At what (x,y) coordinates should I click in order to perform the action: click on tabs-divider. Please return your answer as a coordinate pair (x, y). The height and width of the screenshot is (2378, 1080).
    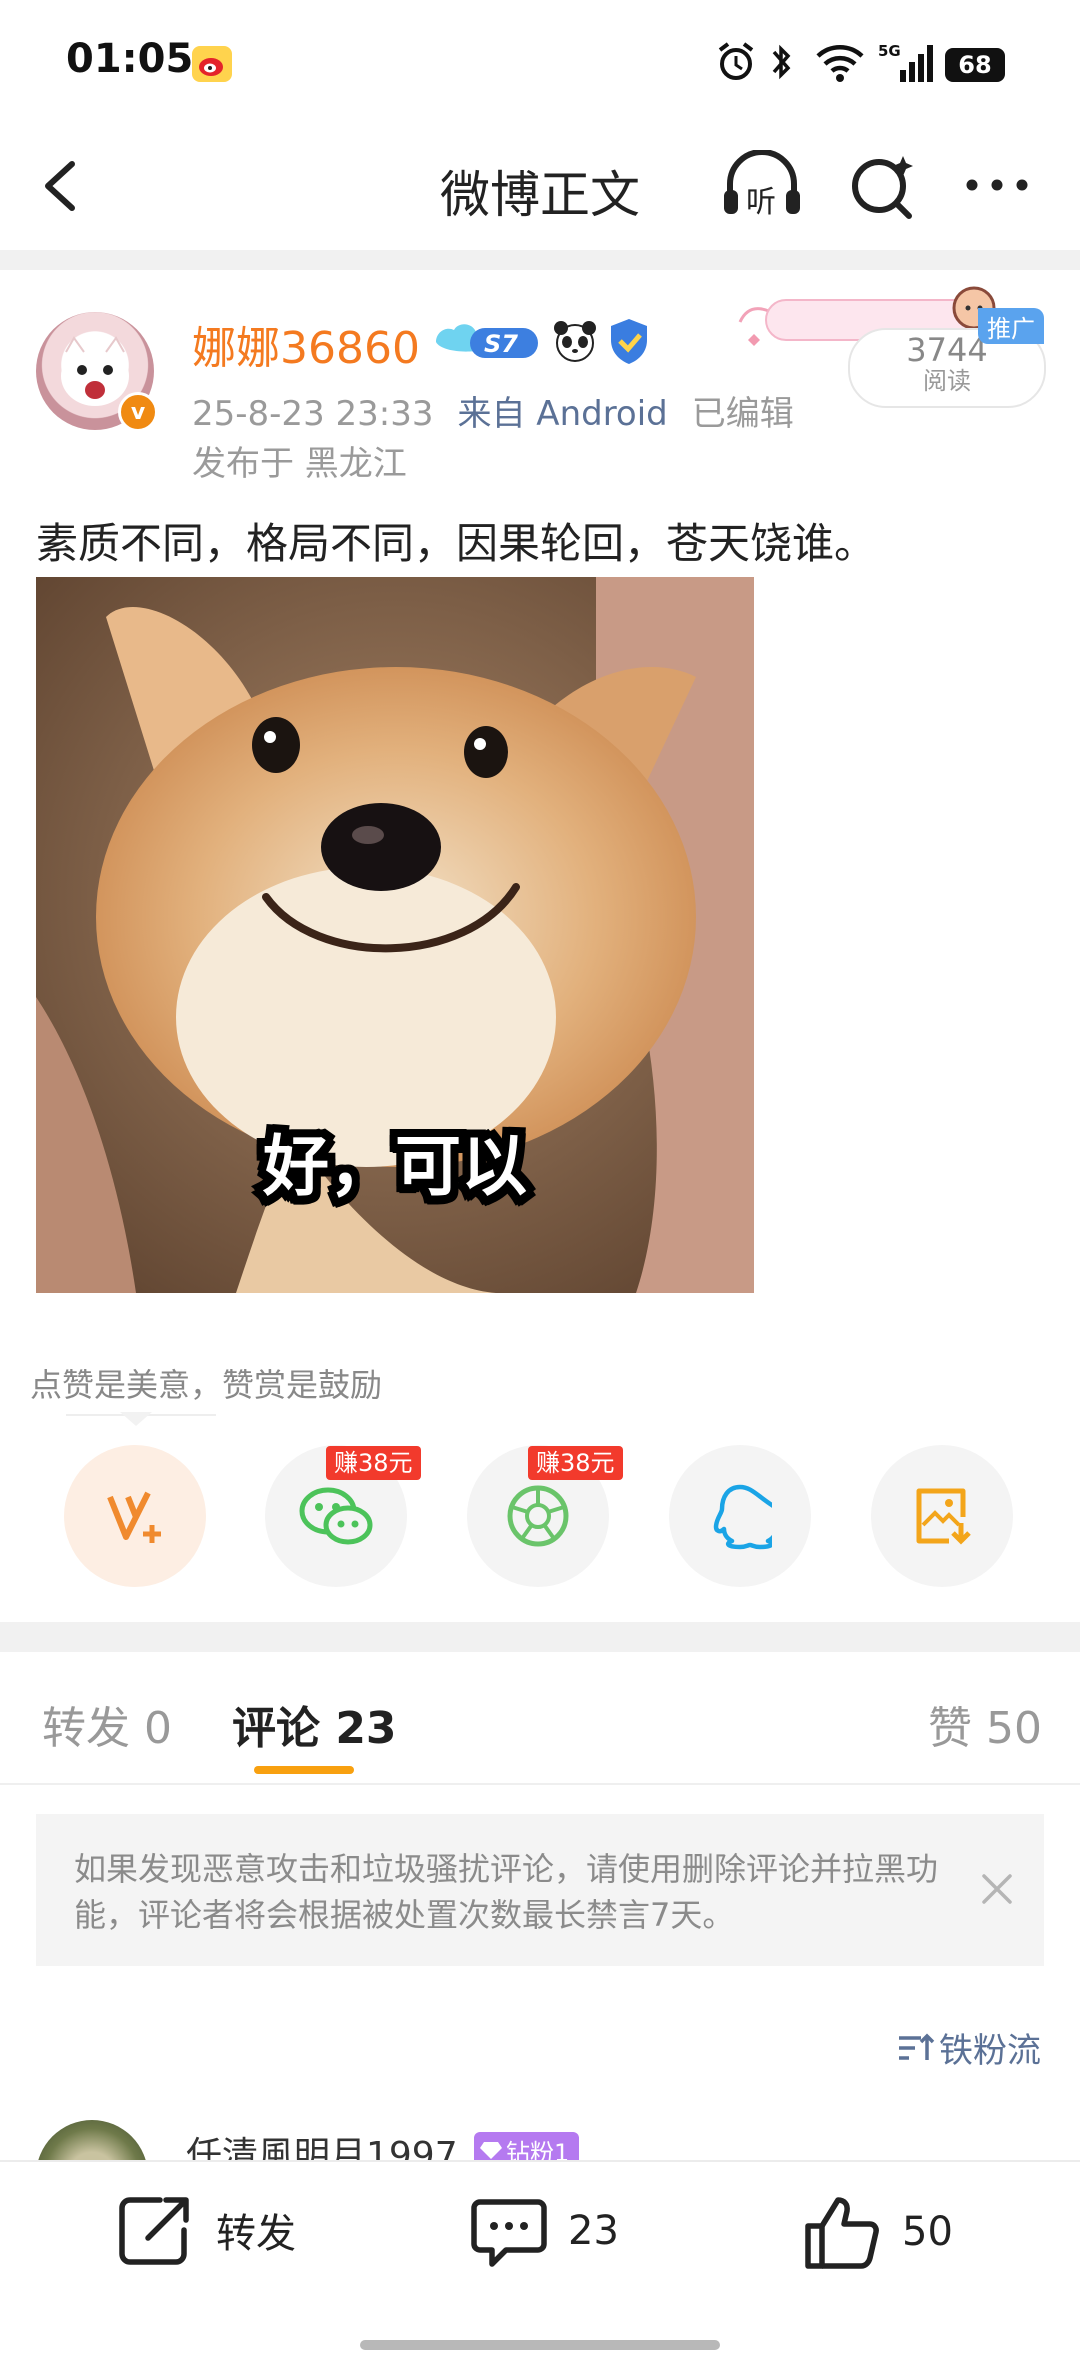
    Looking at the image, I should click on (540, 1784).